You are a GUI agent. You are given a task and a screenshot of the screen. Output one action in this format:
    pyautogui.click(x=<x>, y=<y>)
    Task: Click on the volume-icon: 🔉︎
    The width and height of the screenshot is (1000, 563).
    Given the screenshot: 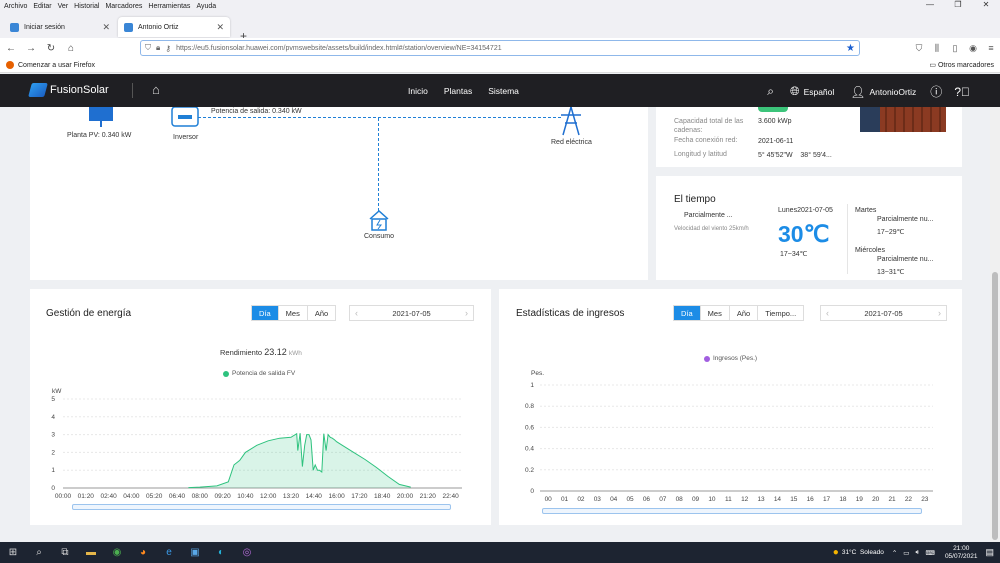 What is the action you would take?
    pyautogui.click(x=917, y=553)
    